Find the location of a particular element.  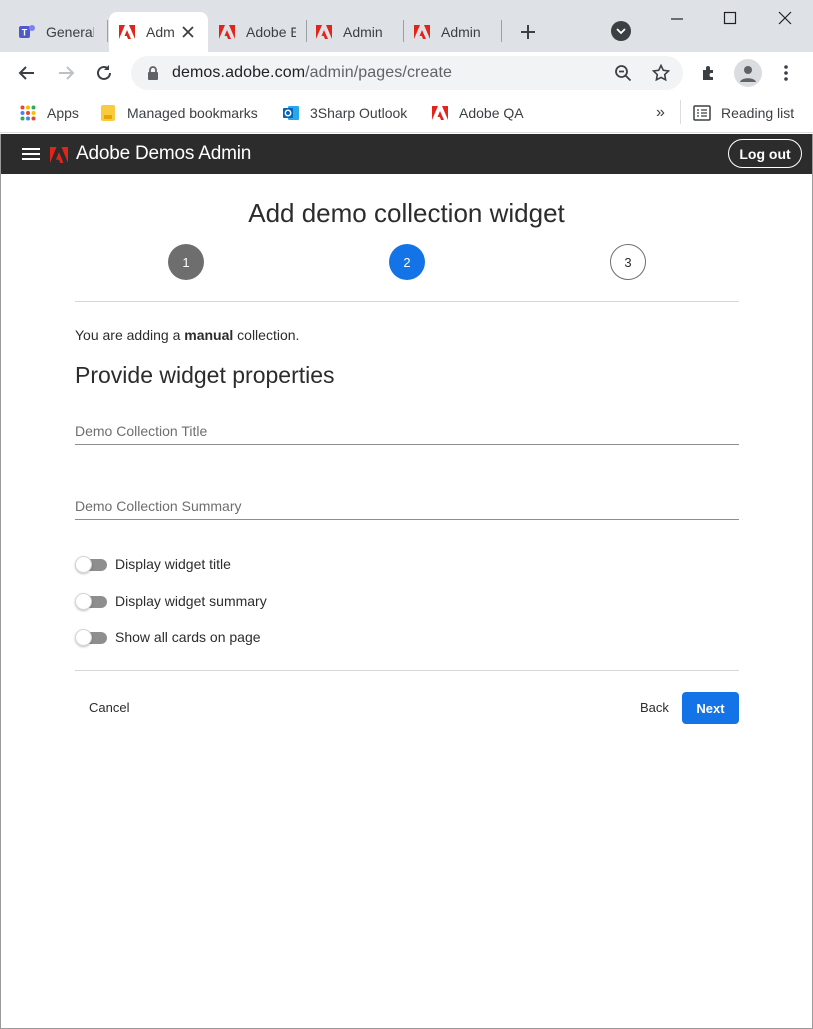

bookmark-star-icon is located at coordinates (661, 73).